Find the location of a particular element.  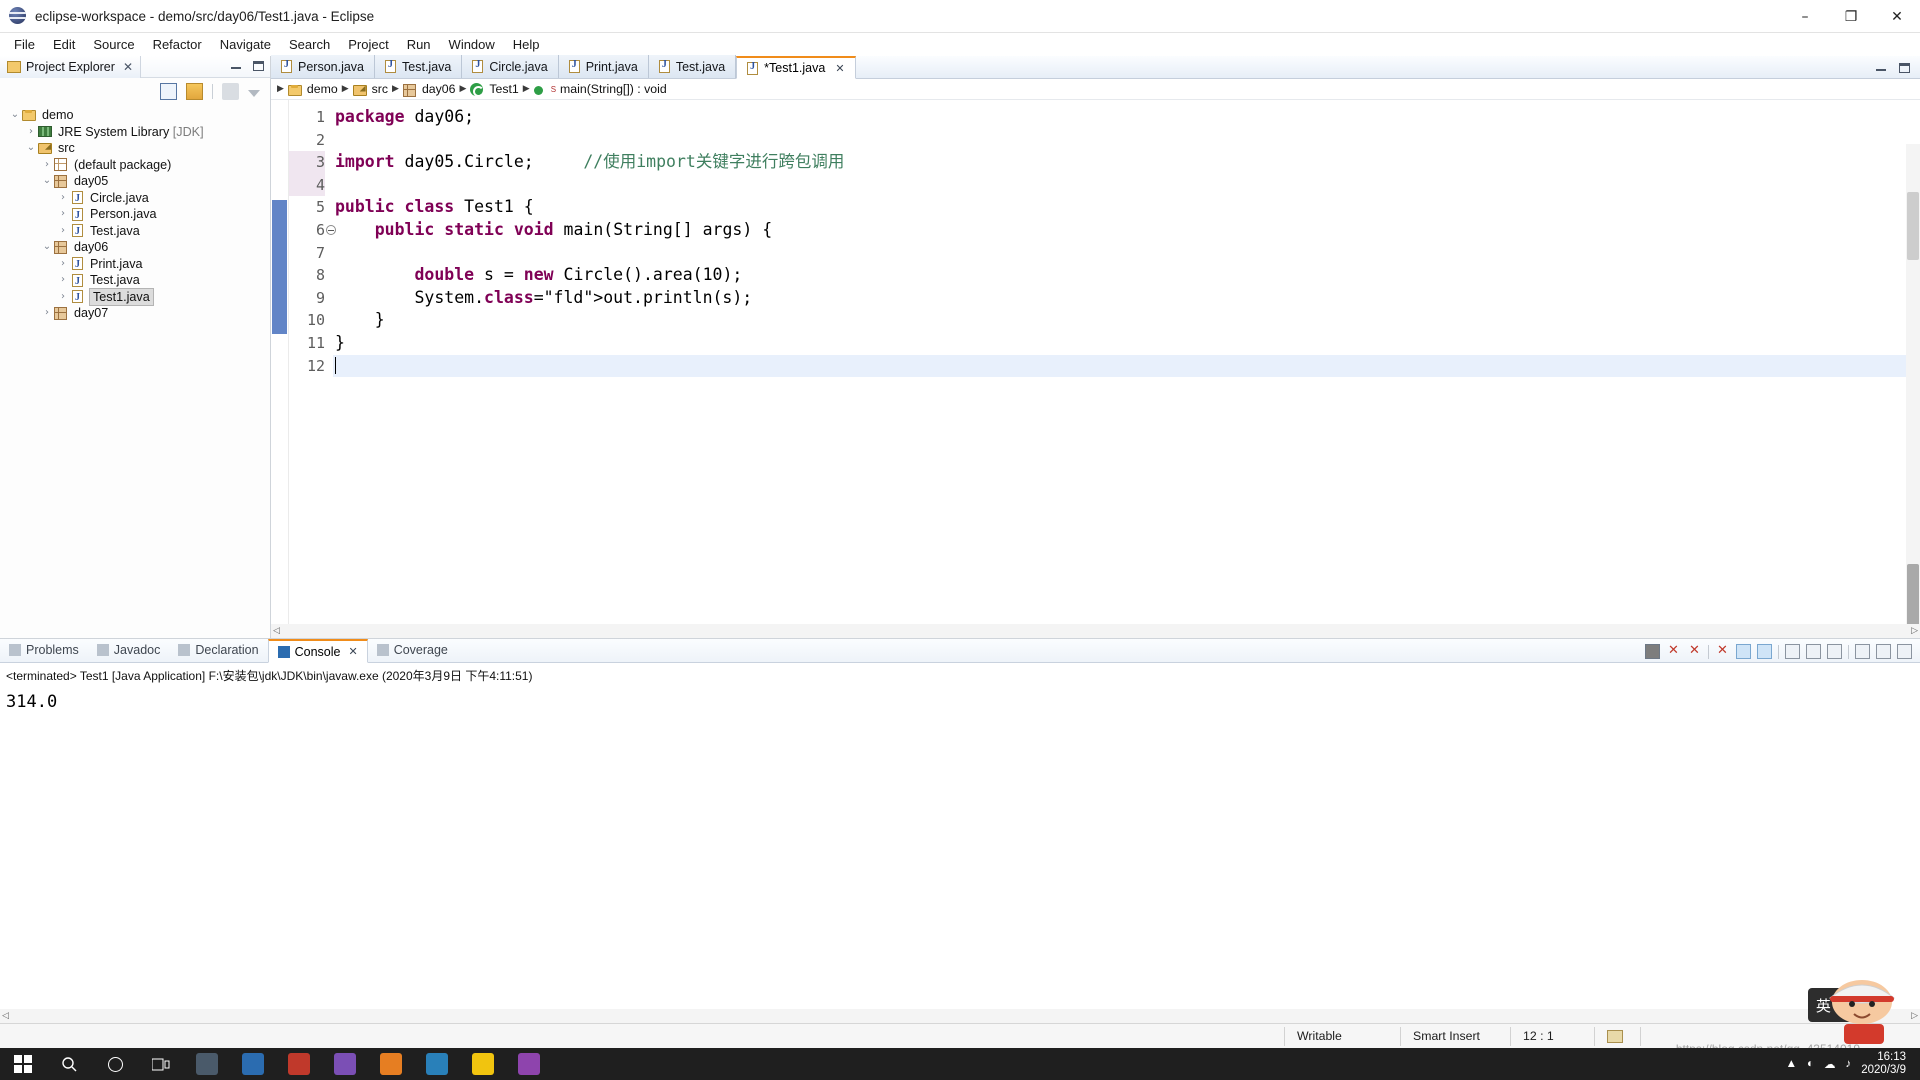

menu-help: Help is located at coordinates (526, 44).